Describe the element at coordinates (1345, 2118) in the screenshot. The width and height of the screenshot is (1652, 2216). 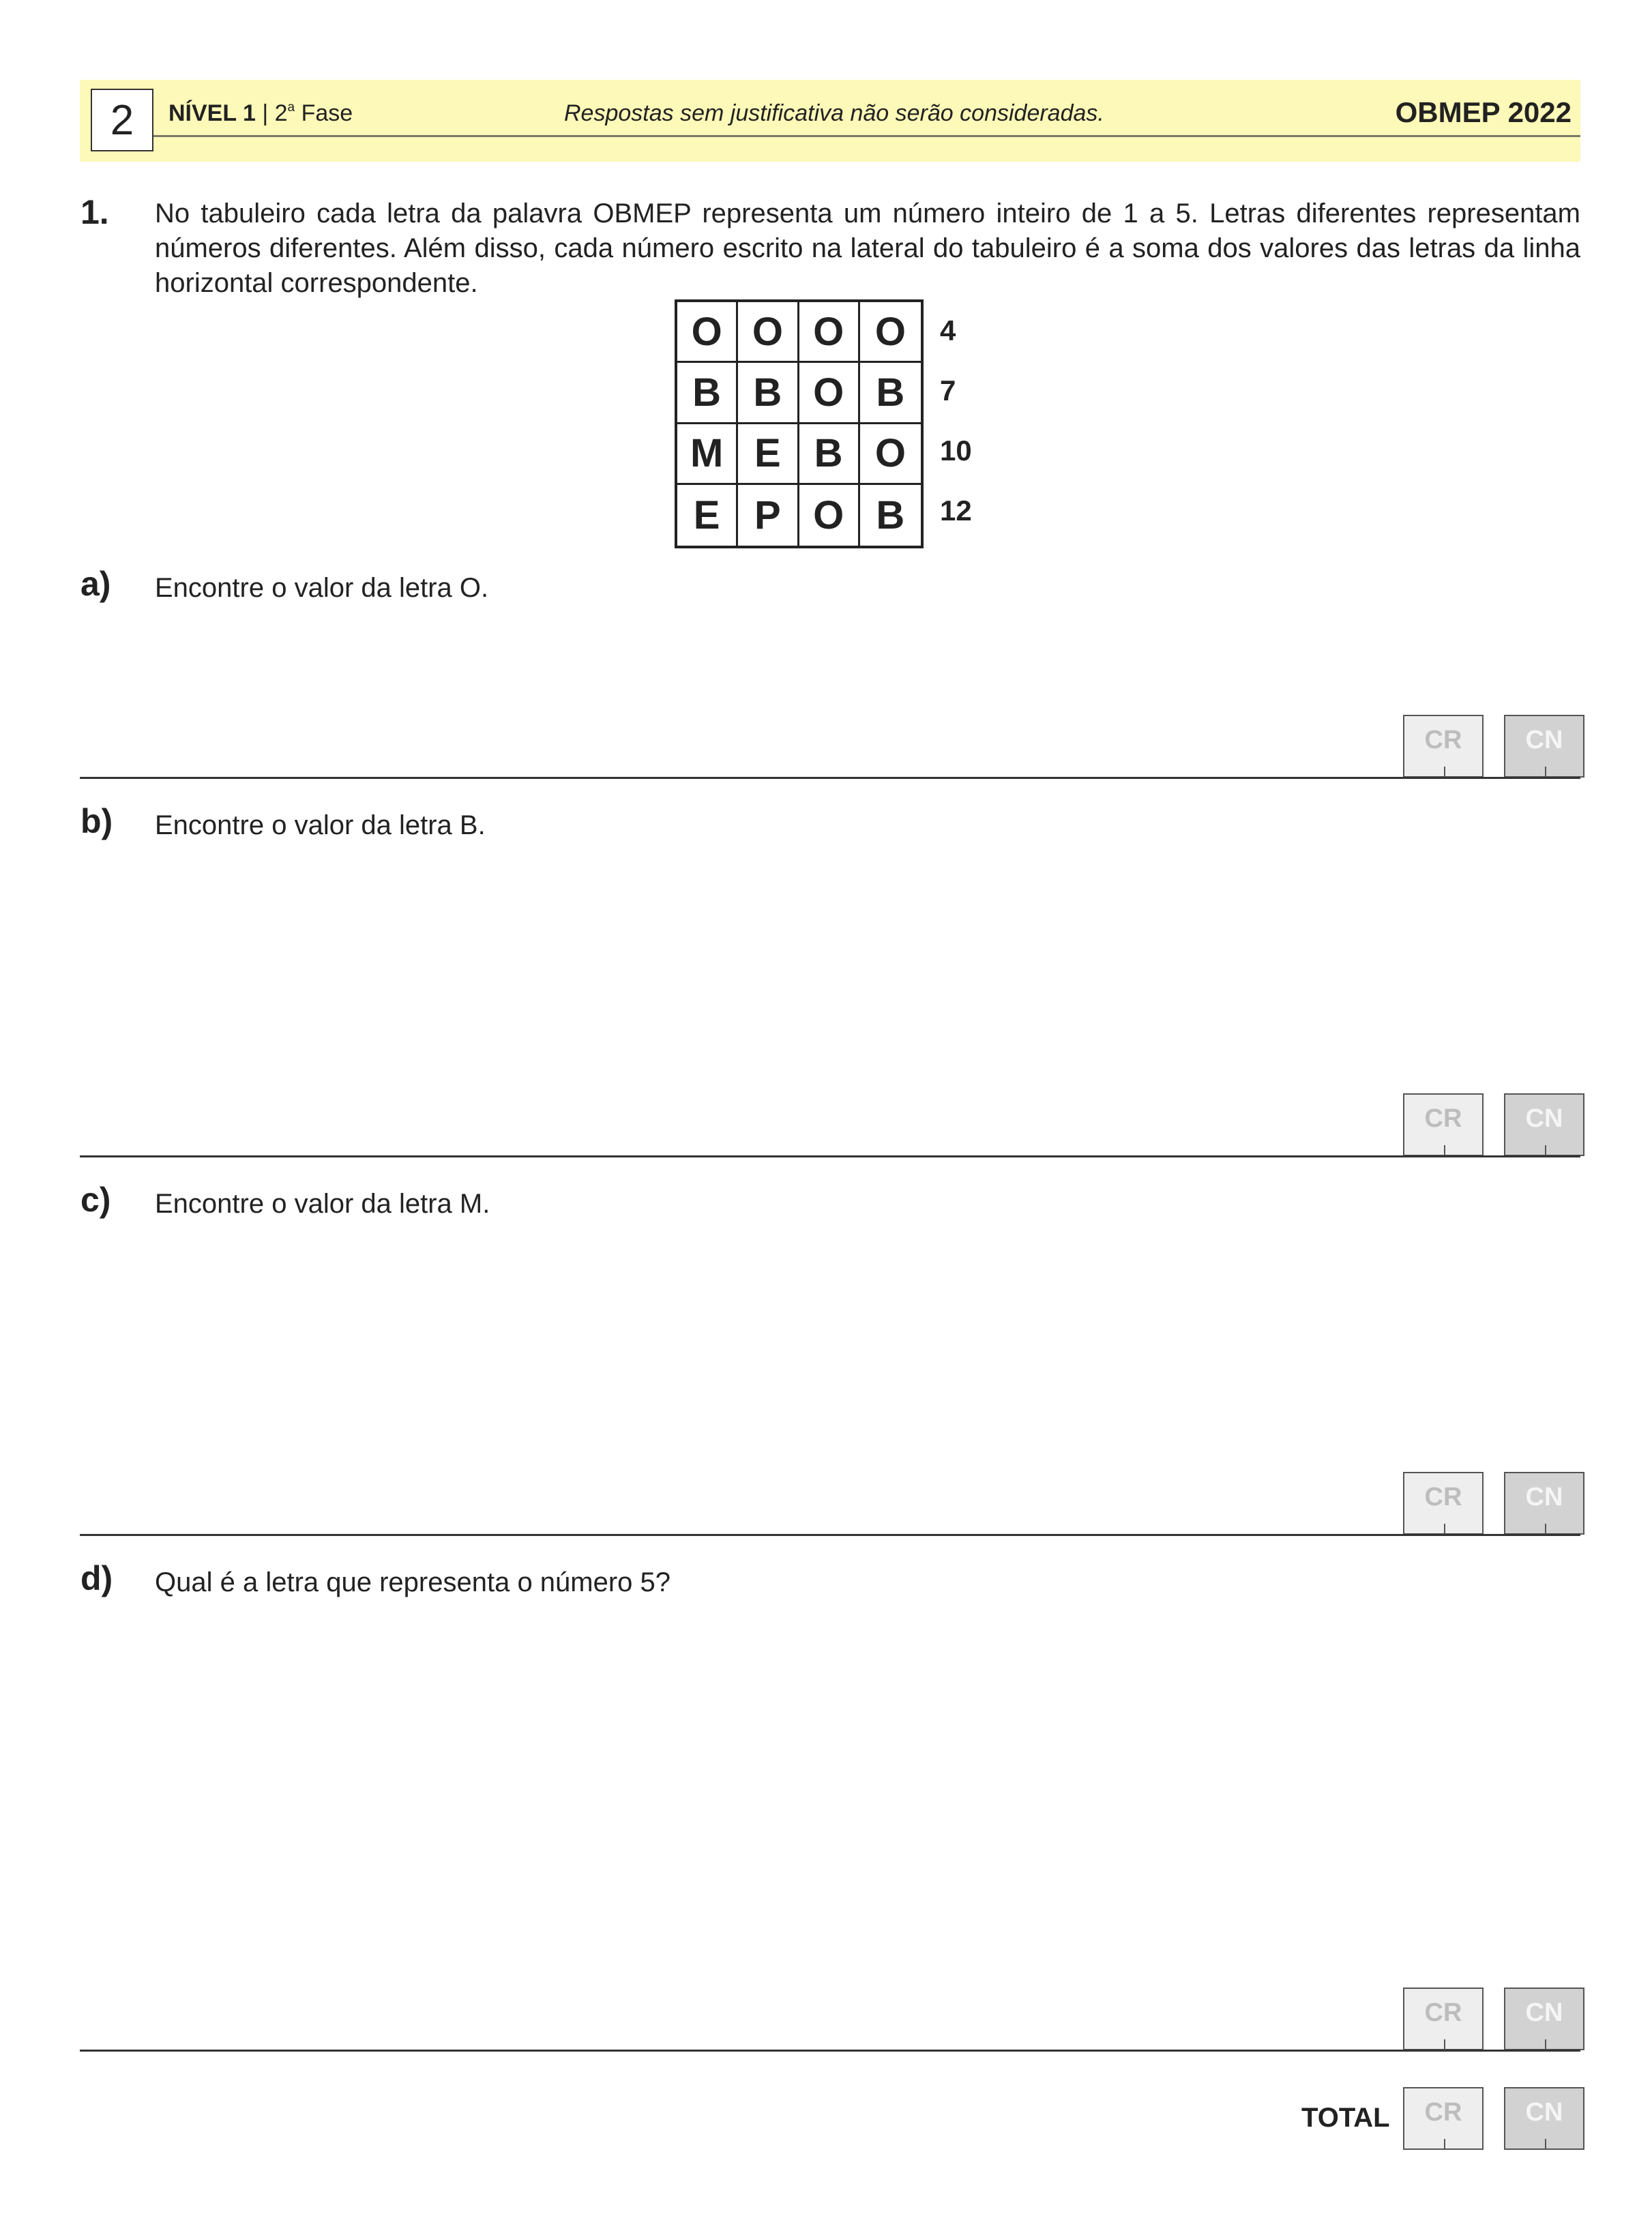
I see `total-label: TOTAL` at that location.